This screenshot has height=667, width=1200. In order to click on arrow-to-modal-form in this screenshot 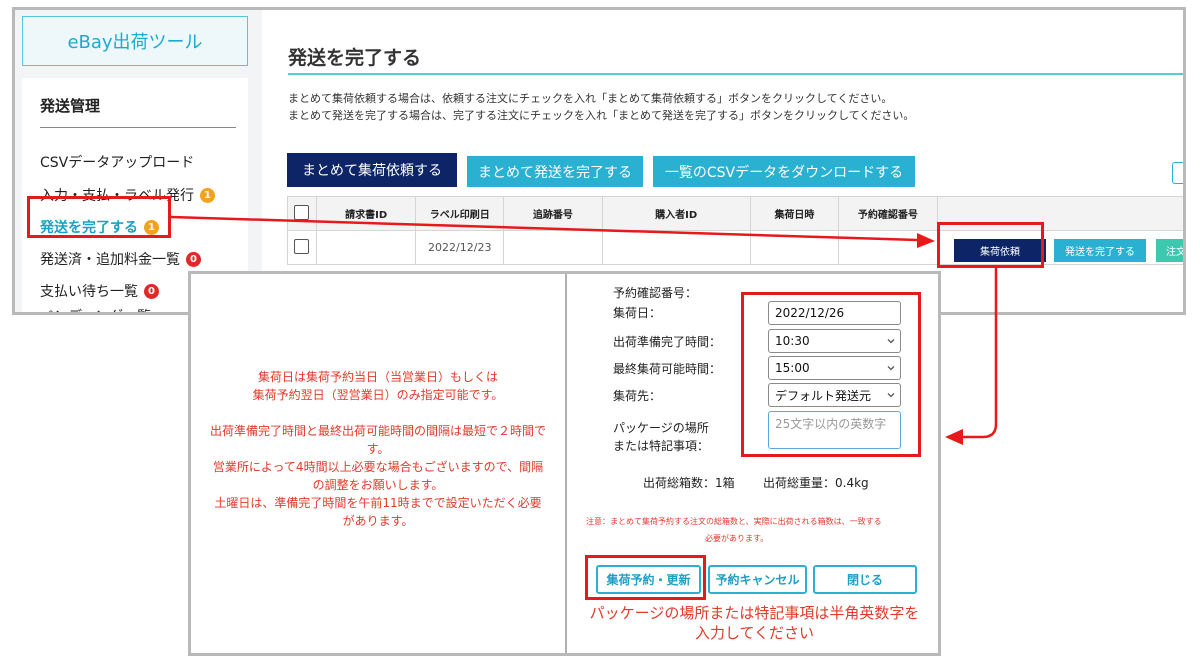, I will do `click(971, 356)`.